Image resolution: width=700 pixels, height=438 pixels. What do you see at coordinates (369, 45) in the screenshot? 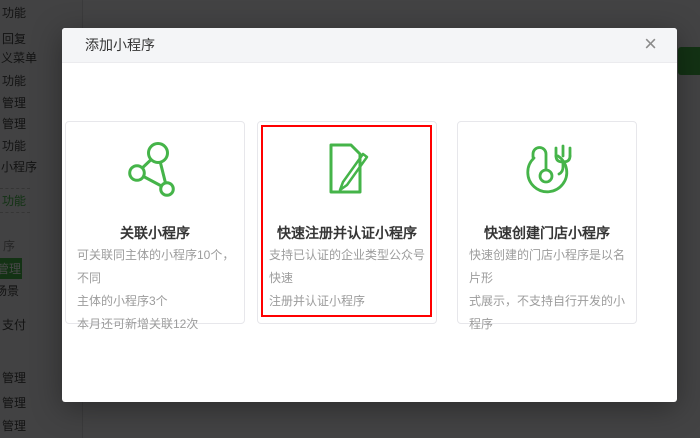
I see `modal-header: 添加小程序 ×` at bounding box center [369, 45].